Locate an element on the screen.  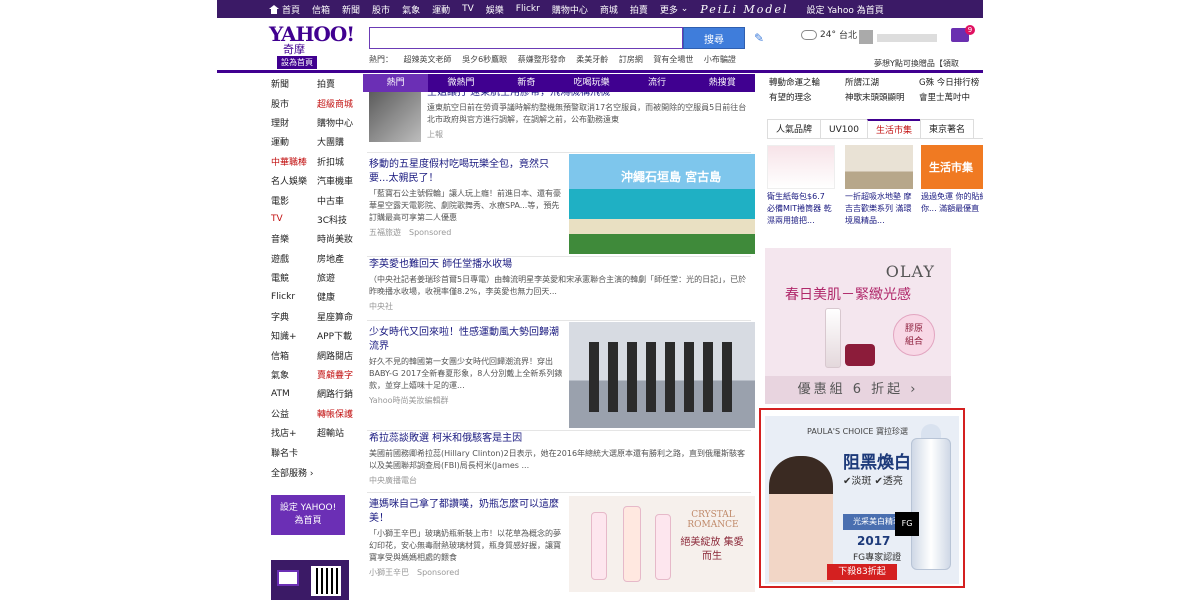
hot-search-link: 超辣英文老師 is located at coordinates (428, 59).